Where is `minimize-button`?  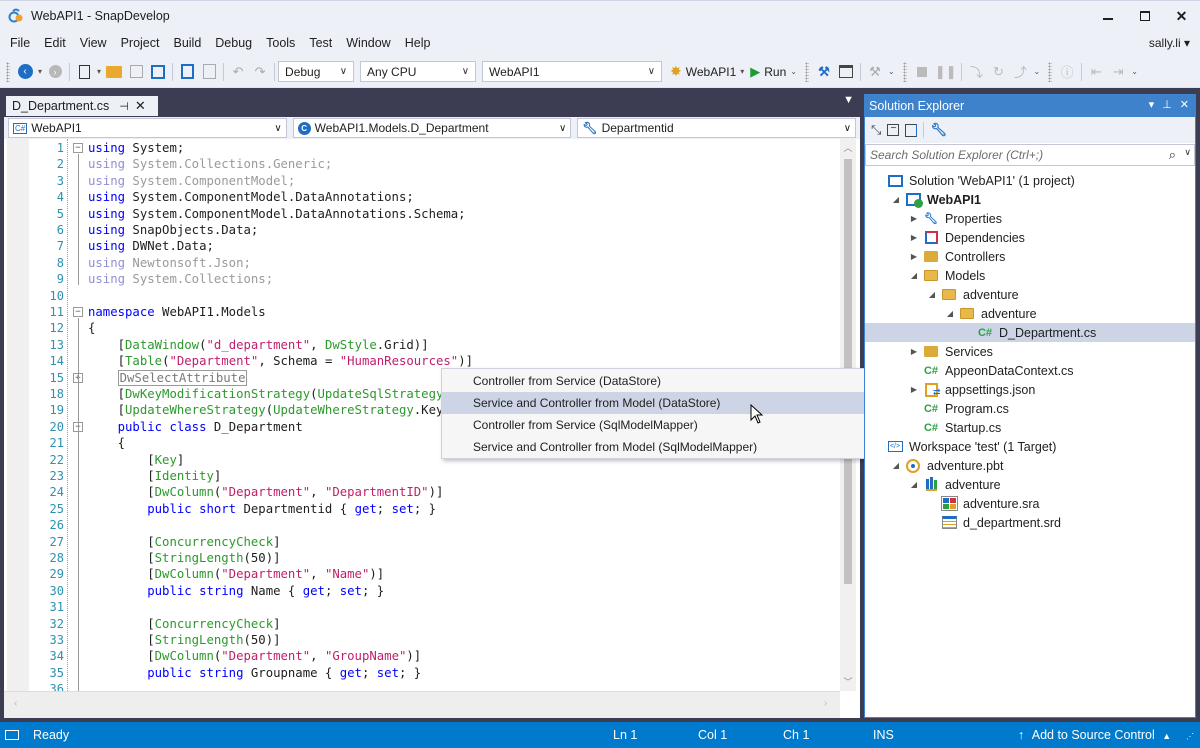
minimize-button is located at coordinates (1107, 16).